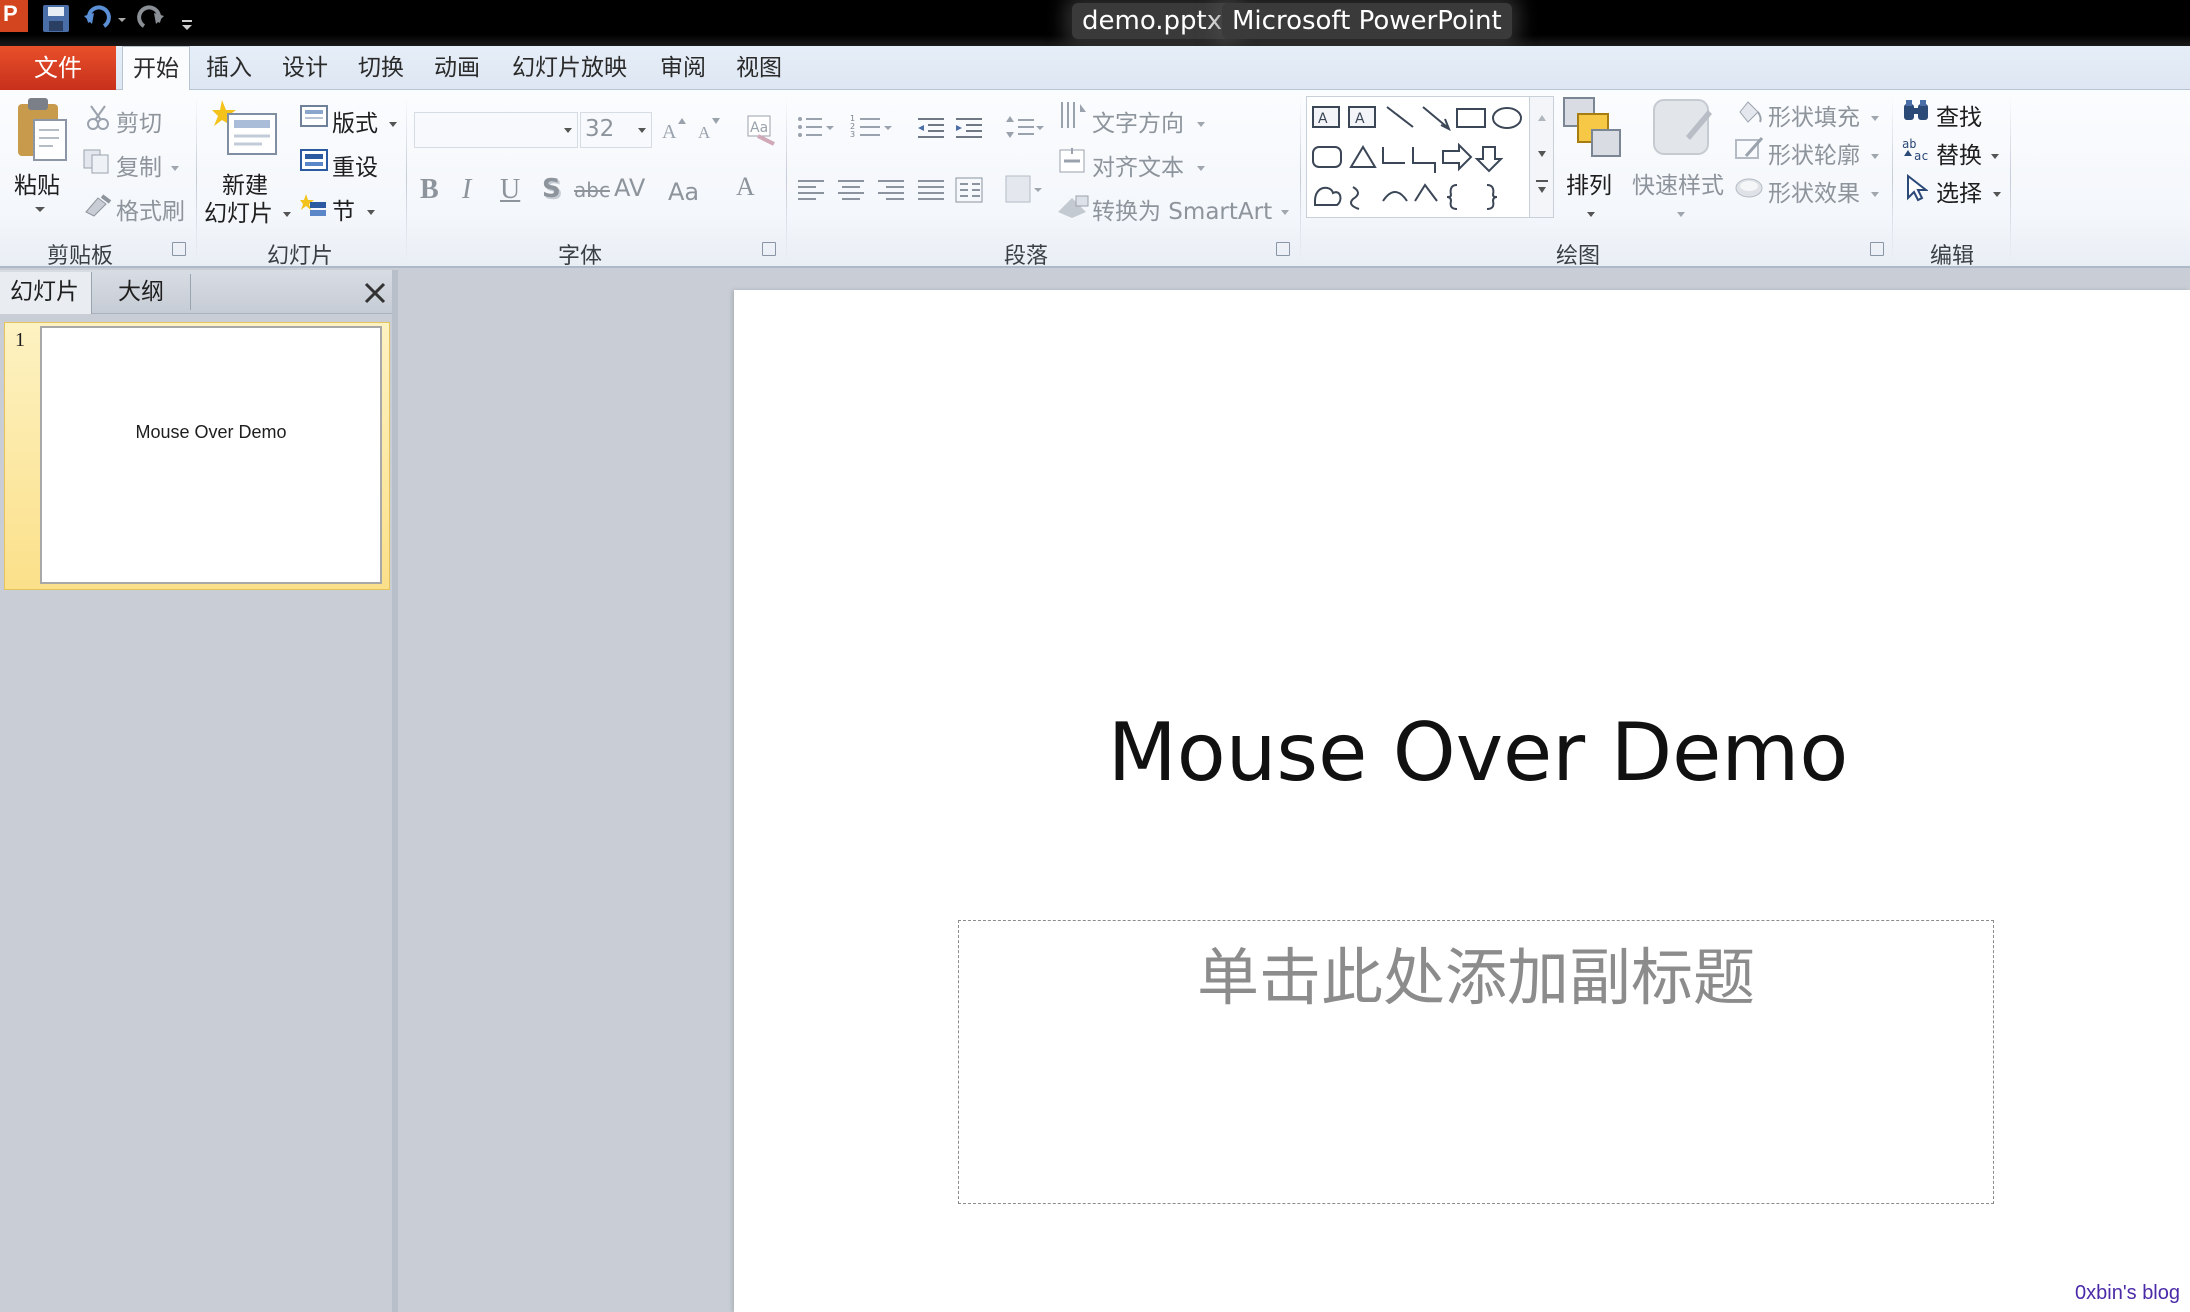 This screenshot has width=2190, height=1312. Describe the element at coordinates (1182, 209) in the screenshot. I see `convert-smartart-button: 转换为 SmartArt` at that location.